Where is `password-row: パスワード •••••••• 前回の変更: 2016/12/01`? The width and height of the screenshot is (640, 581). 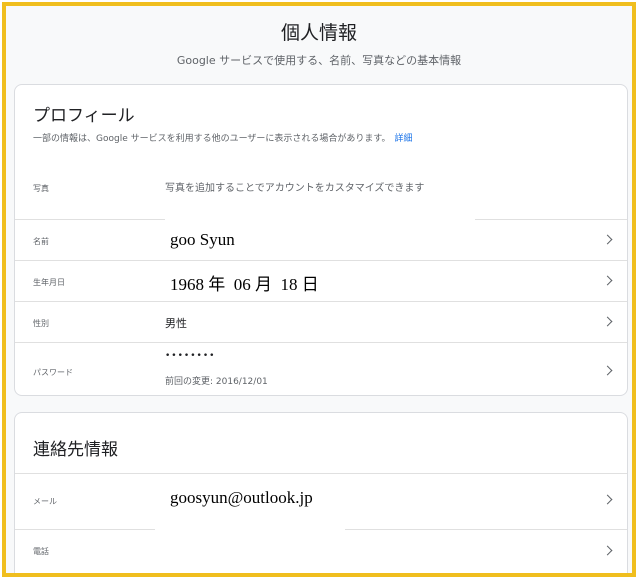 password-row: パスワード •••••••• 前回の変更: 2016/12/01 is located at coordinates (321, 369).